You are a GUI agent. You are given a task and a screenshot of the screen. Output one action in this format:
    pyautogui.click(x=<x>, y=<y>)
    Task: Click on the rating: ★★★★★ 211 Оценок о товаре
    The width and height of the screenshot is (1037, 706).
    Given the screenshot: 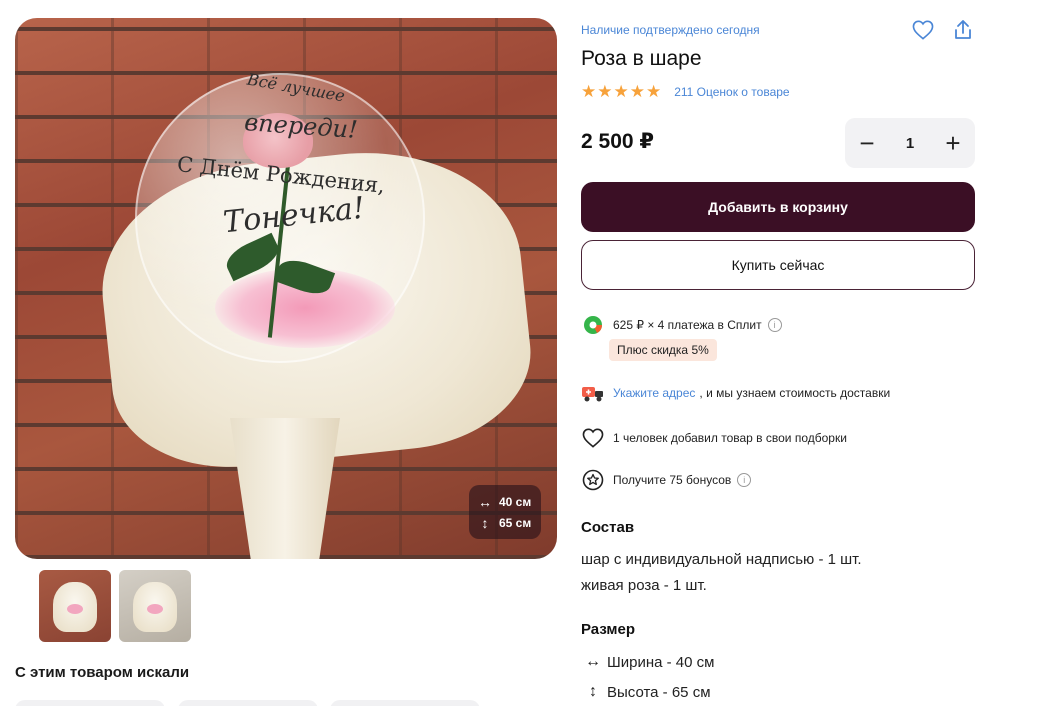 What is the action you would take?
    pyautogui.click(x=685, y=92)
    